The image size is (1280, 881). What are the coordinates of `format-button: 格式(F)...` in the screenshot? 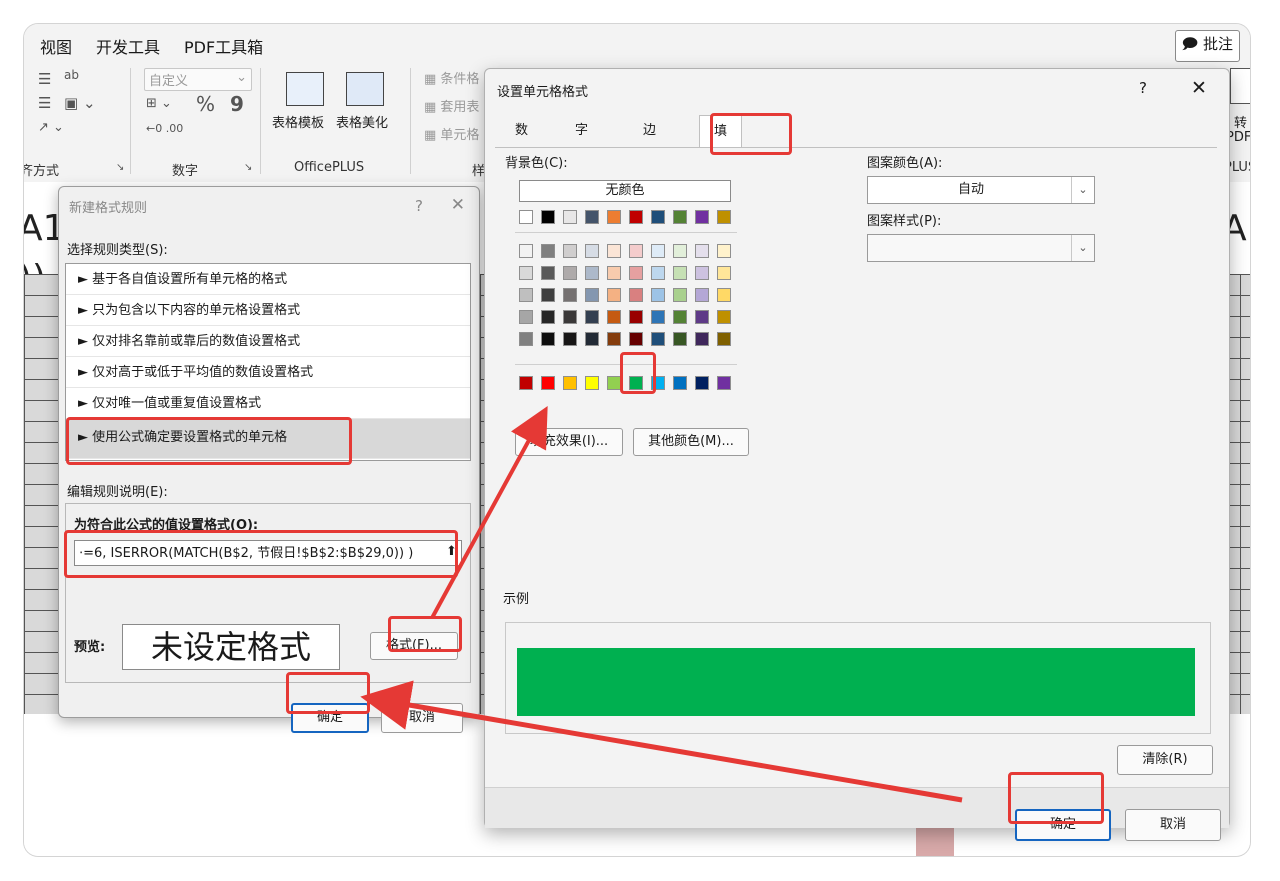 It's located at (414, 646).